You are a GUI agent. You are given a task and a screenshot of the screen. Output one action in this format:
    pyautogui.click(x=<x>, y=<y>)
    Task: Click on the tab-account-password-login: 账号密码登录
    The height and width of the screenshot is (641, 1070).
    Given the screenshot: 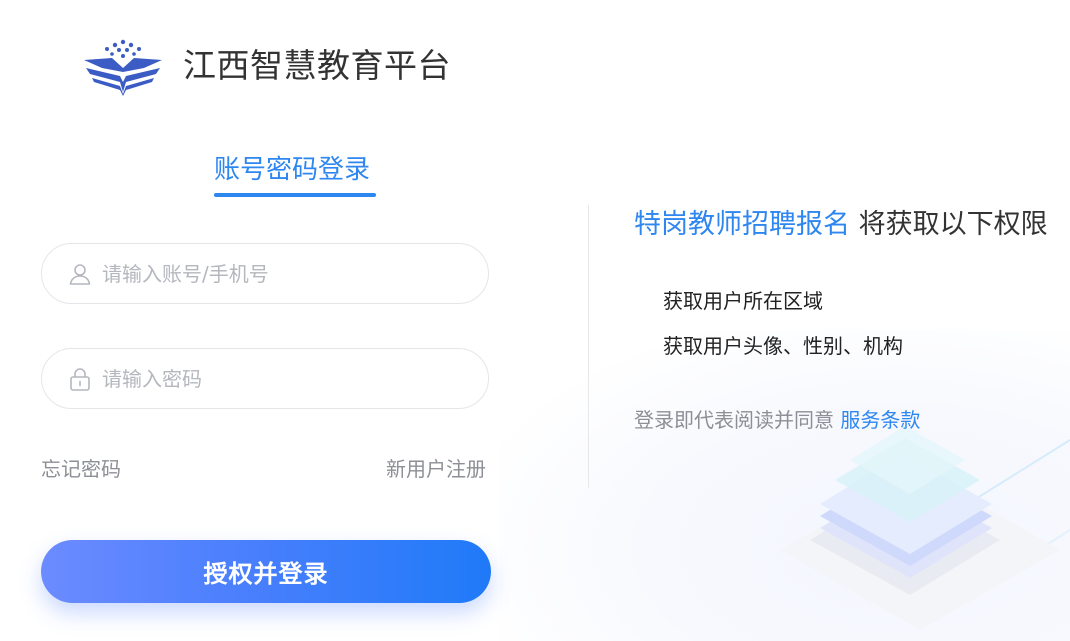 What is the action you would take?
    pyautogui.click(x=292, y=170)
    